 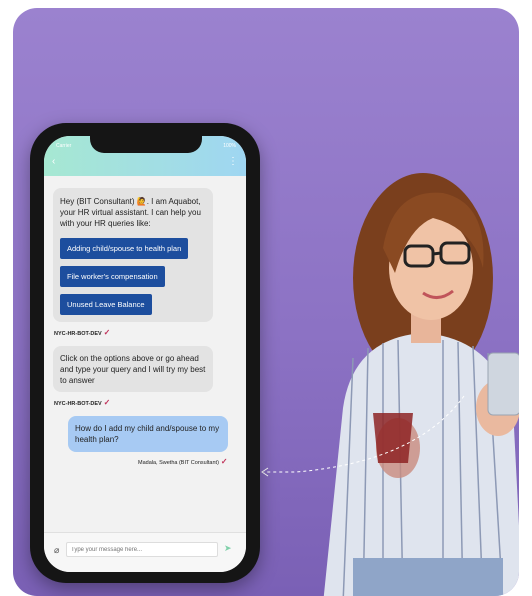 What do you see at coordinates (142, 549) in the screenshot?
I see `message-input` at bounding box center [142, 549].